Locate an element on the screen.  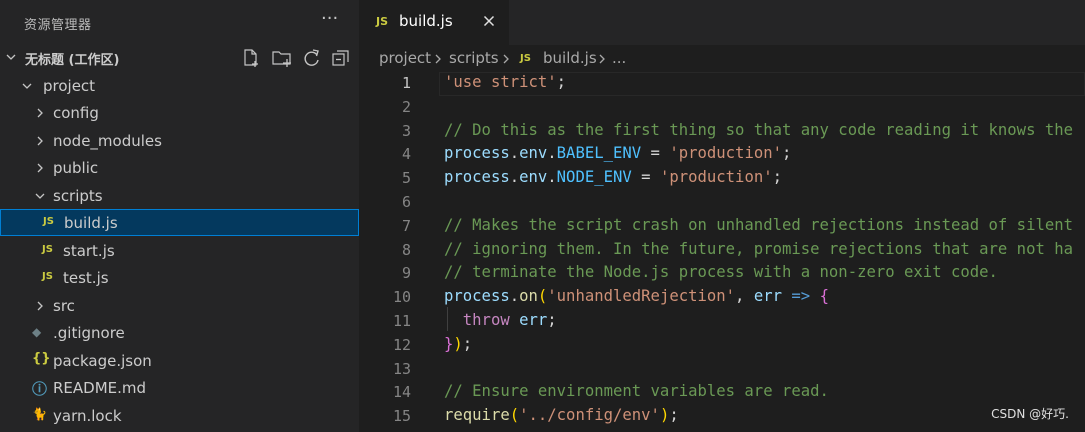
line-number: 5 is located at coordinates (406, 178).